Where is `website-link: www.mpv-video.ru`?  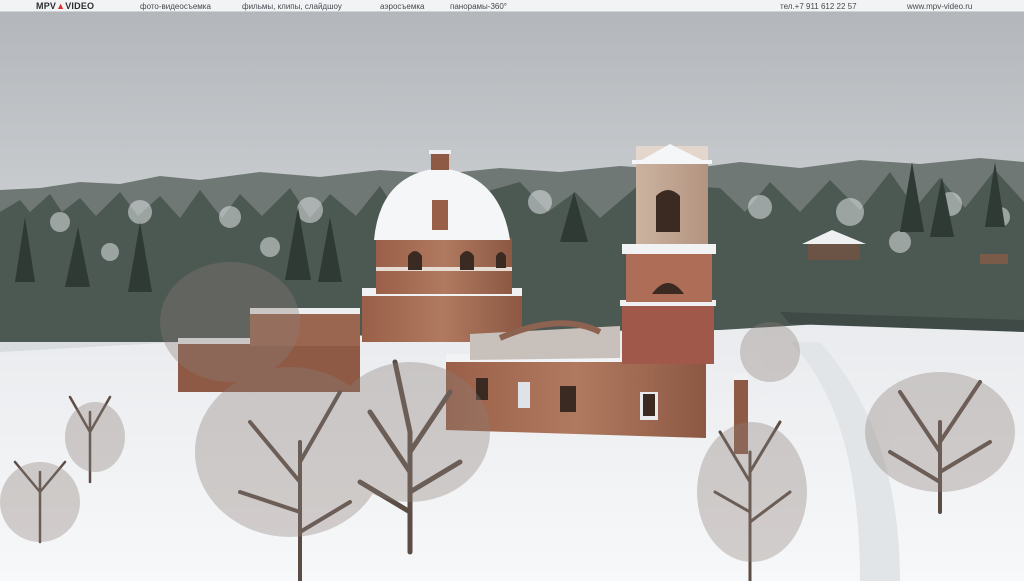
website-link: www.mpv-video.ru is located at coordinates (939, 6).